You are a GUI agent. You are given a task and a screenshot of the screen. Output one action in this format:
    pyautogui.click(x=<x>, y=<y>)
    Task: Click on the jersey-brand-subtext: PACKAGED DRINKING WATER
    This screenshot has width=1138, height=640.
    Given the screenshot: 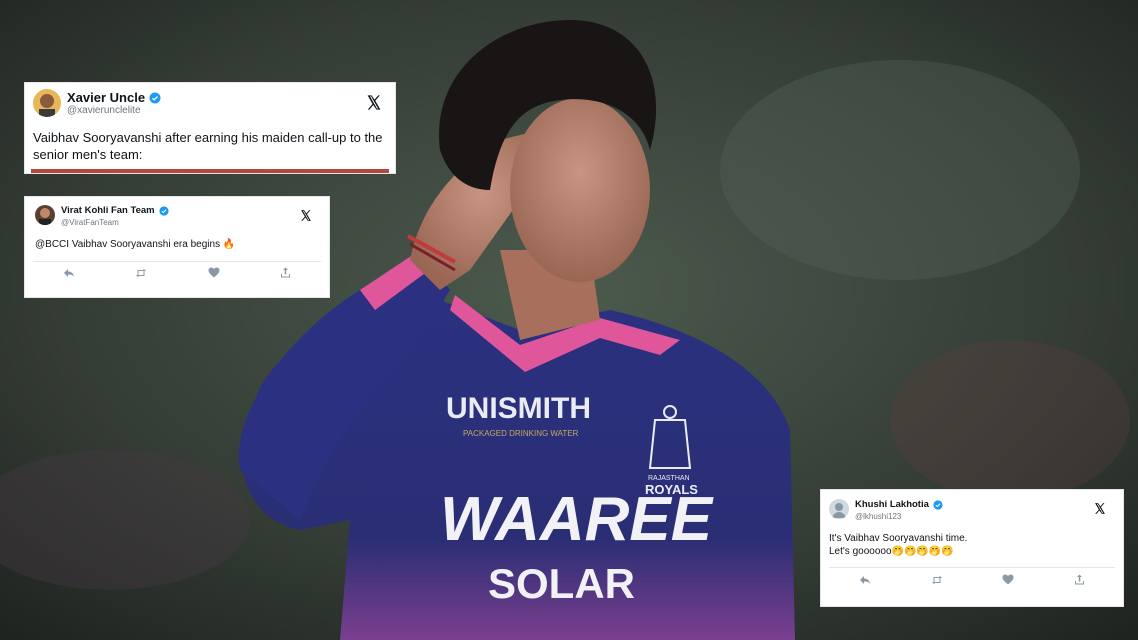 What is the action you would take?
    pyautogui.click(x=521, y=433)
    